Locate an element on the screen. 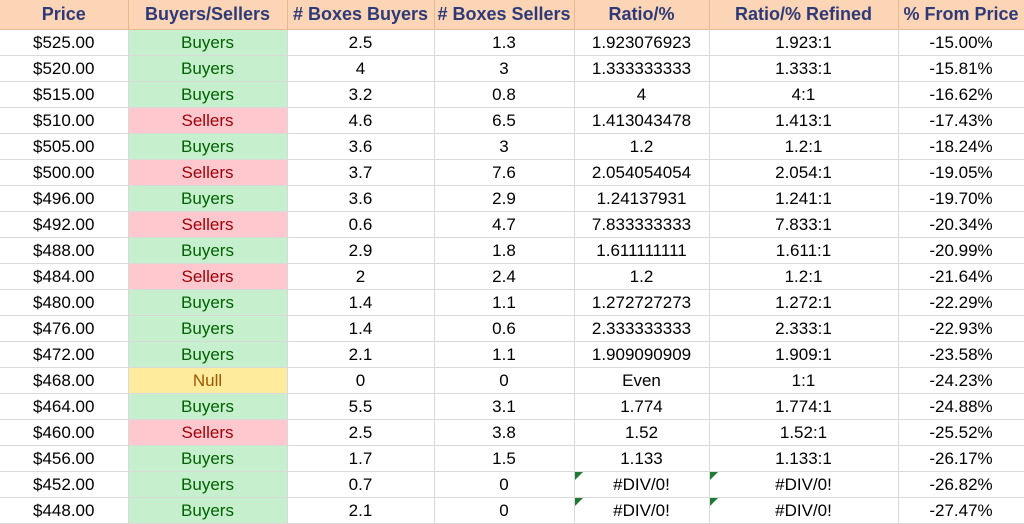 The width and height of the screenshot is (1024, 524). price-cell: $448.00 is located at coordinates (64, 510).